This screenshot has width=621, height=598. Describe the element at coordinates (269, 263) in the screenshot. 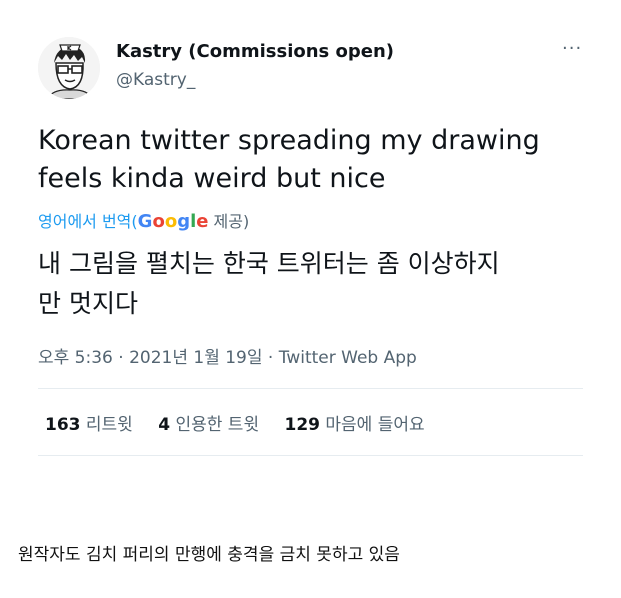

I see `translated-text-line: 내 그림을 펼치는 한국 트위터는 좀 이상하지` at that location.